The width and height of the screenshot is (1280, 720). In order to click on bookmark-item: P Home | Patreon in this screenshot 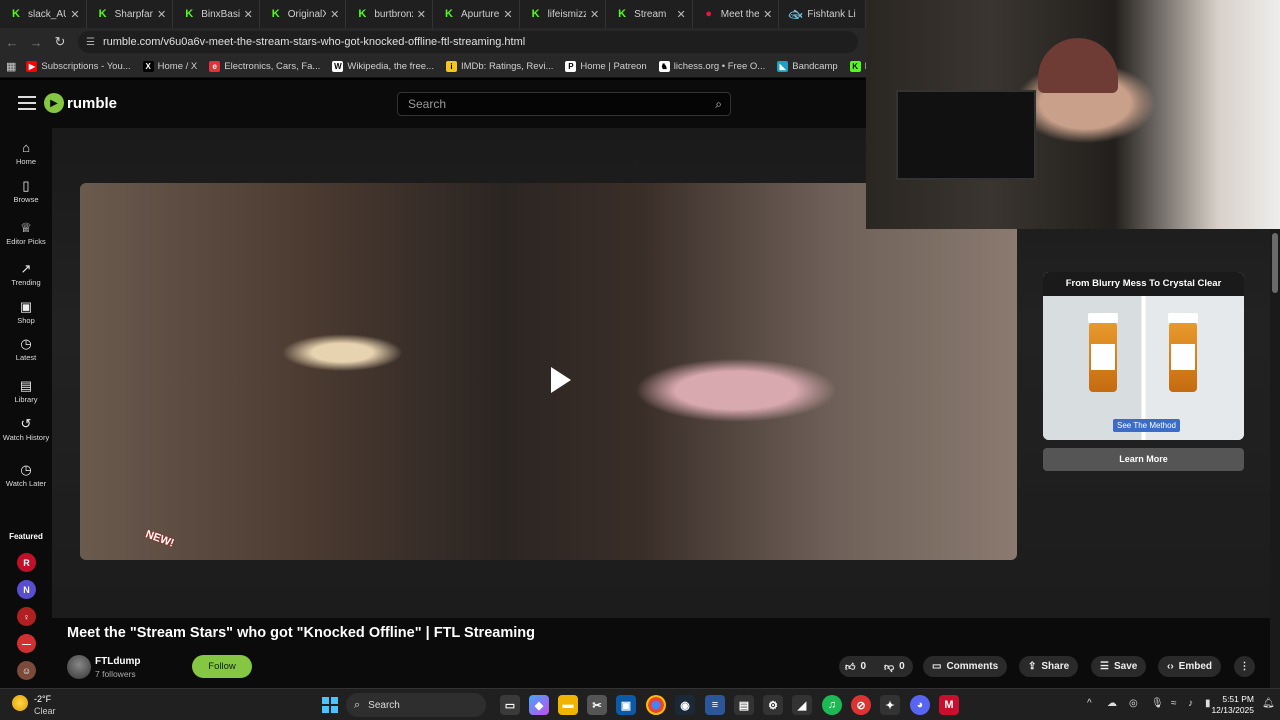, I will do `click(606, 66)`.